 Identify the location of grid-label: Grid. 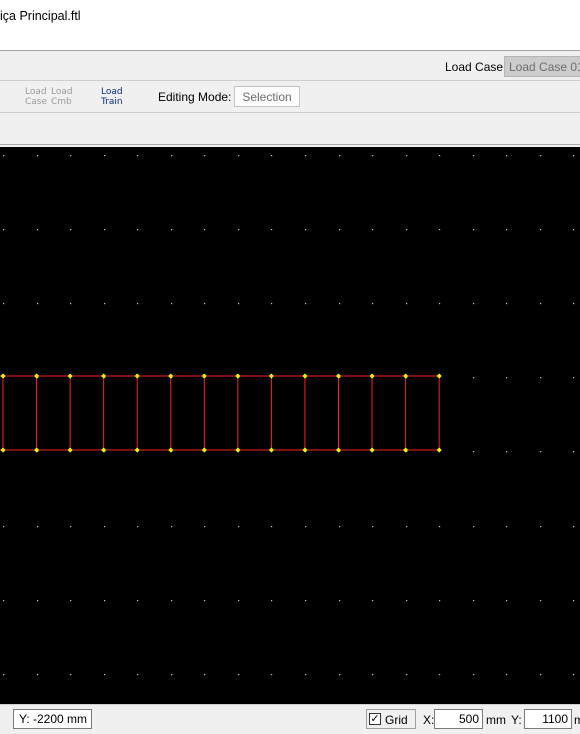
(396, 720).